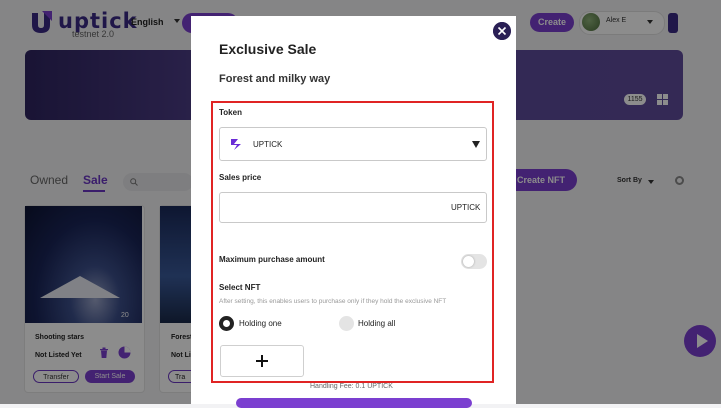 Image resolution: width=721 pixels, height=408 pixels. What do you see at coordinates (272, 259) in the screenshot?
I see `max-purchase-label: Maximum purchase amount` at bounding box center [272, 259].